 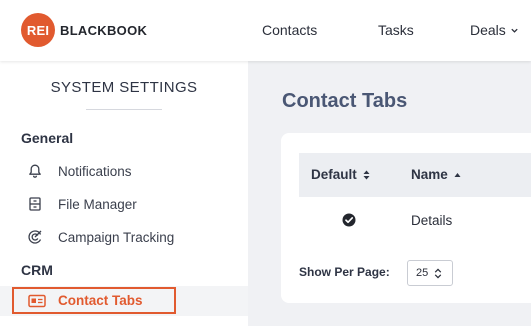 I want to click on column-header-default: Default, so click(x=341, y=174).